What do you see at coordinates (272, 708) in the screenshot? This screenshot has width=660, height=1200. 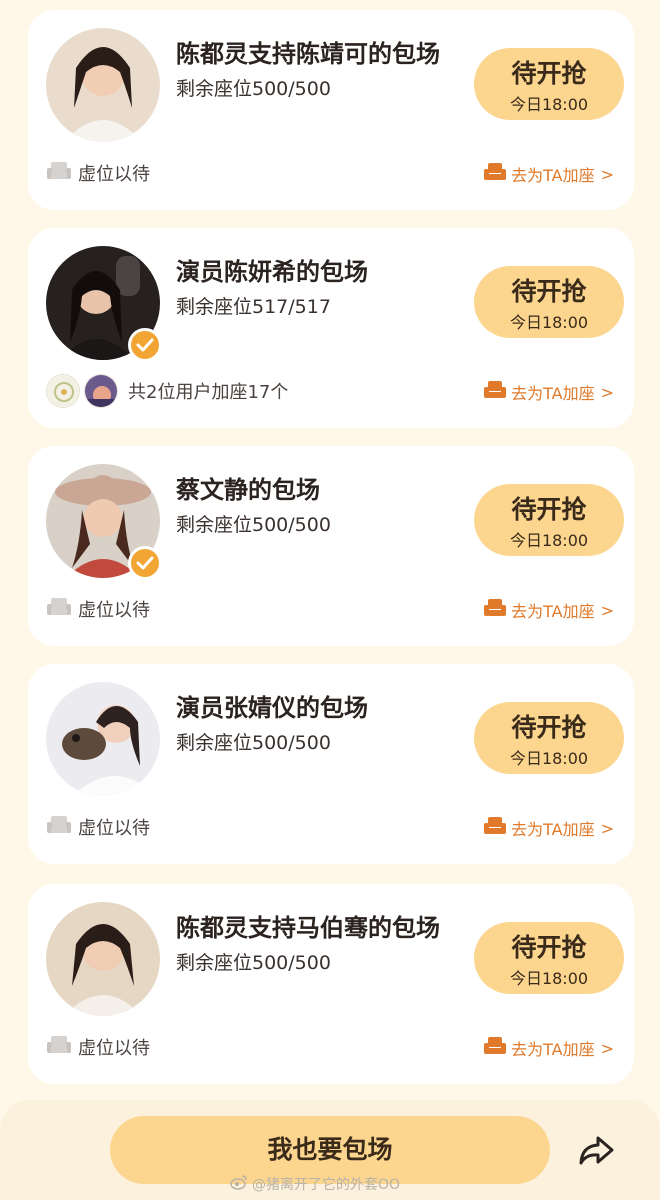 I see `screening-title: 演员张婧仪的包场` at bounding box center [272, 708].